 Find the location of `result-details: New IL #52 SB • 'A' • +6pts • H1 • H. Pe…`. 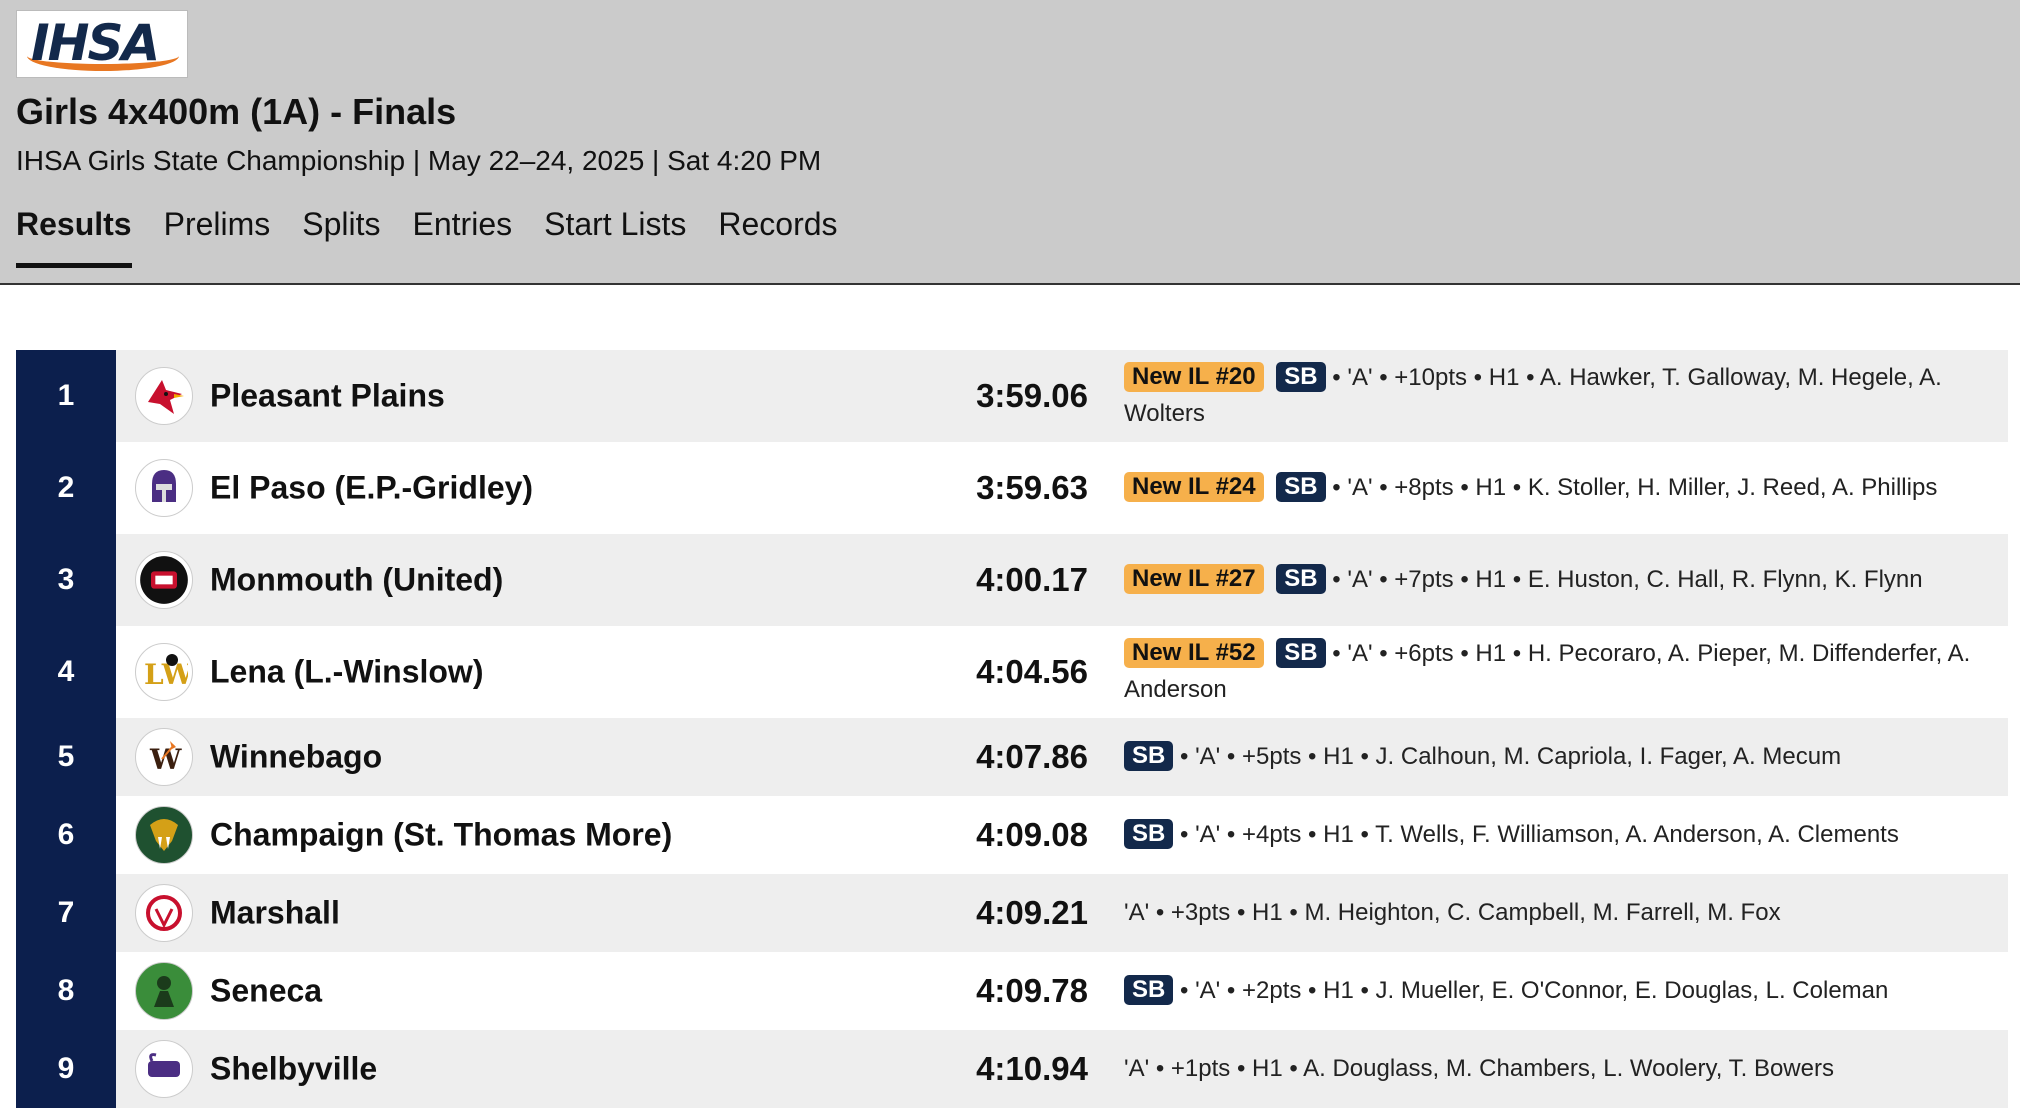

result-details: New IL #52 SB • 'A' • +6pts • H1 • H. Pe… is located at coordinates (1554, 672).